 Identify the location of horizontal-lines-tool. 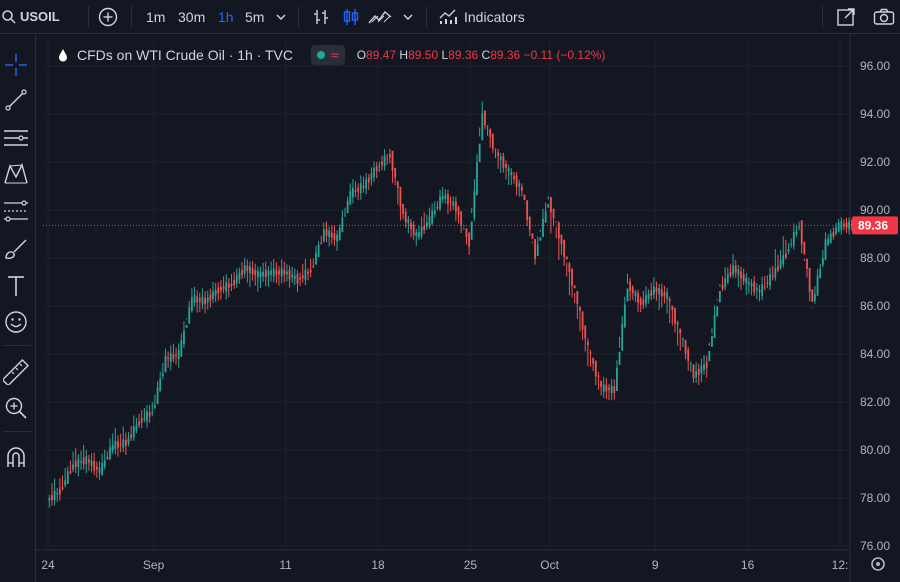
(16, 138).